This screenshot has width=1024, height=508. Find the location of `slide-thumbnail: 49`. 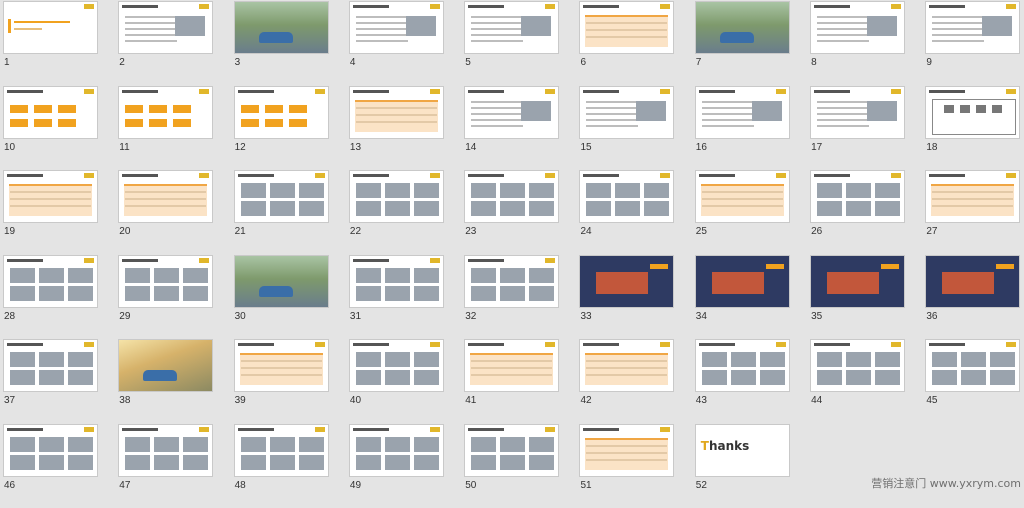

slide-thumbnail: 49 is located at coordinates (396, 466).